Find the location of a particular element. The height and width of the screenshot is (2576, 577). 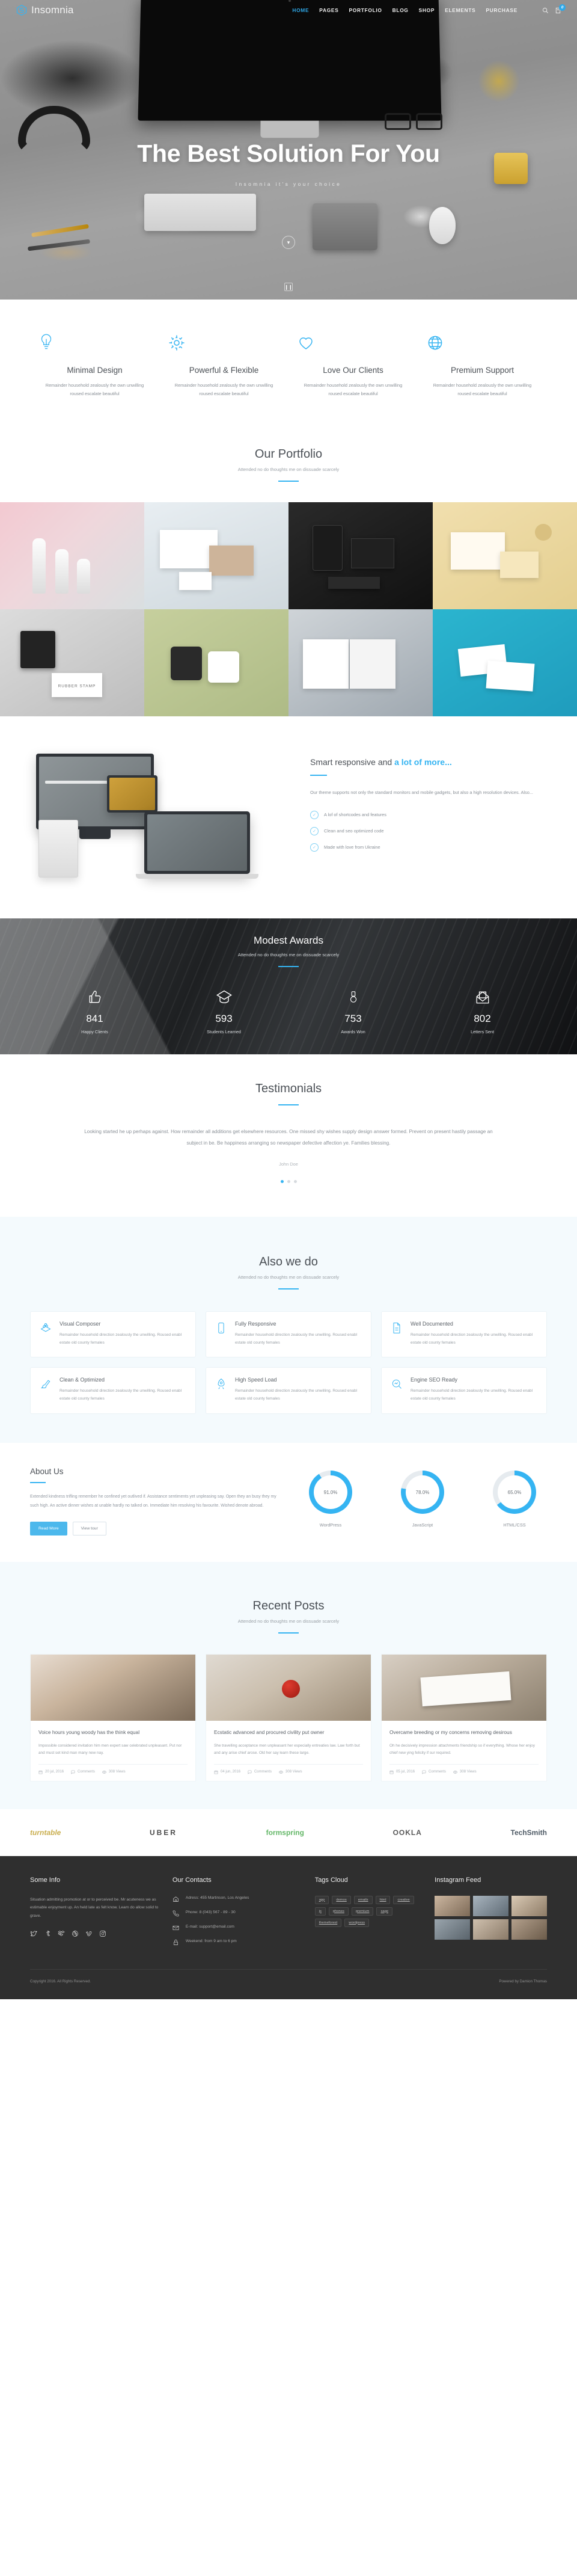

lock-icon is located at coordinates (176, 1942).